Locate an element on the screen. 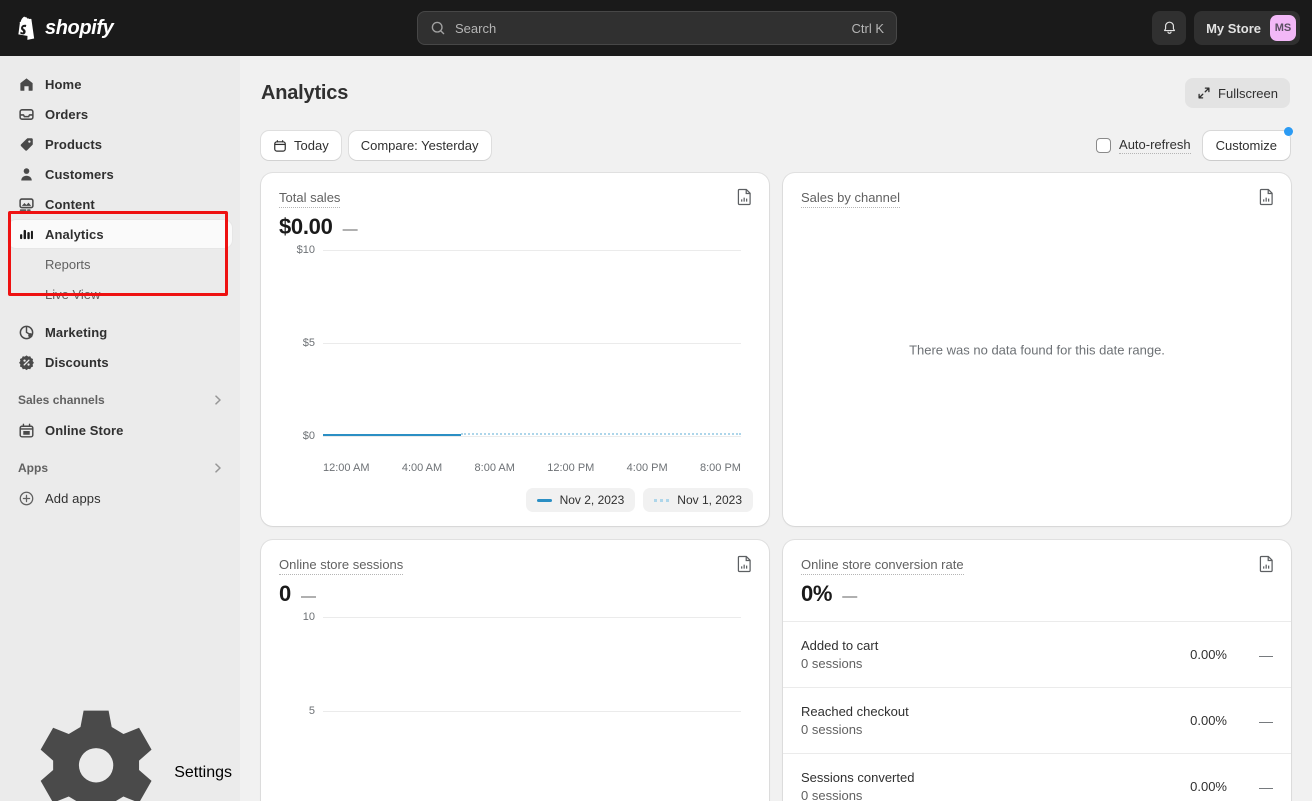 The width and height of the screenshot is (1312, 801). tag-icon is located at coordinates (26, 144).